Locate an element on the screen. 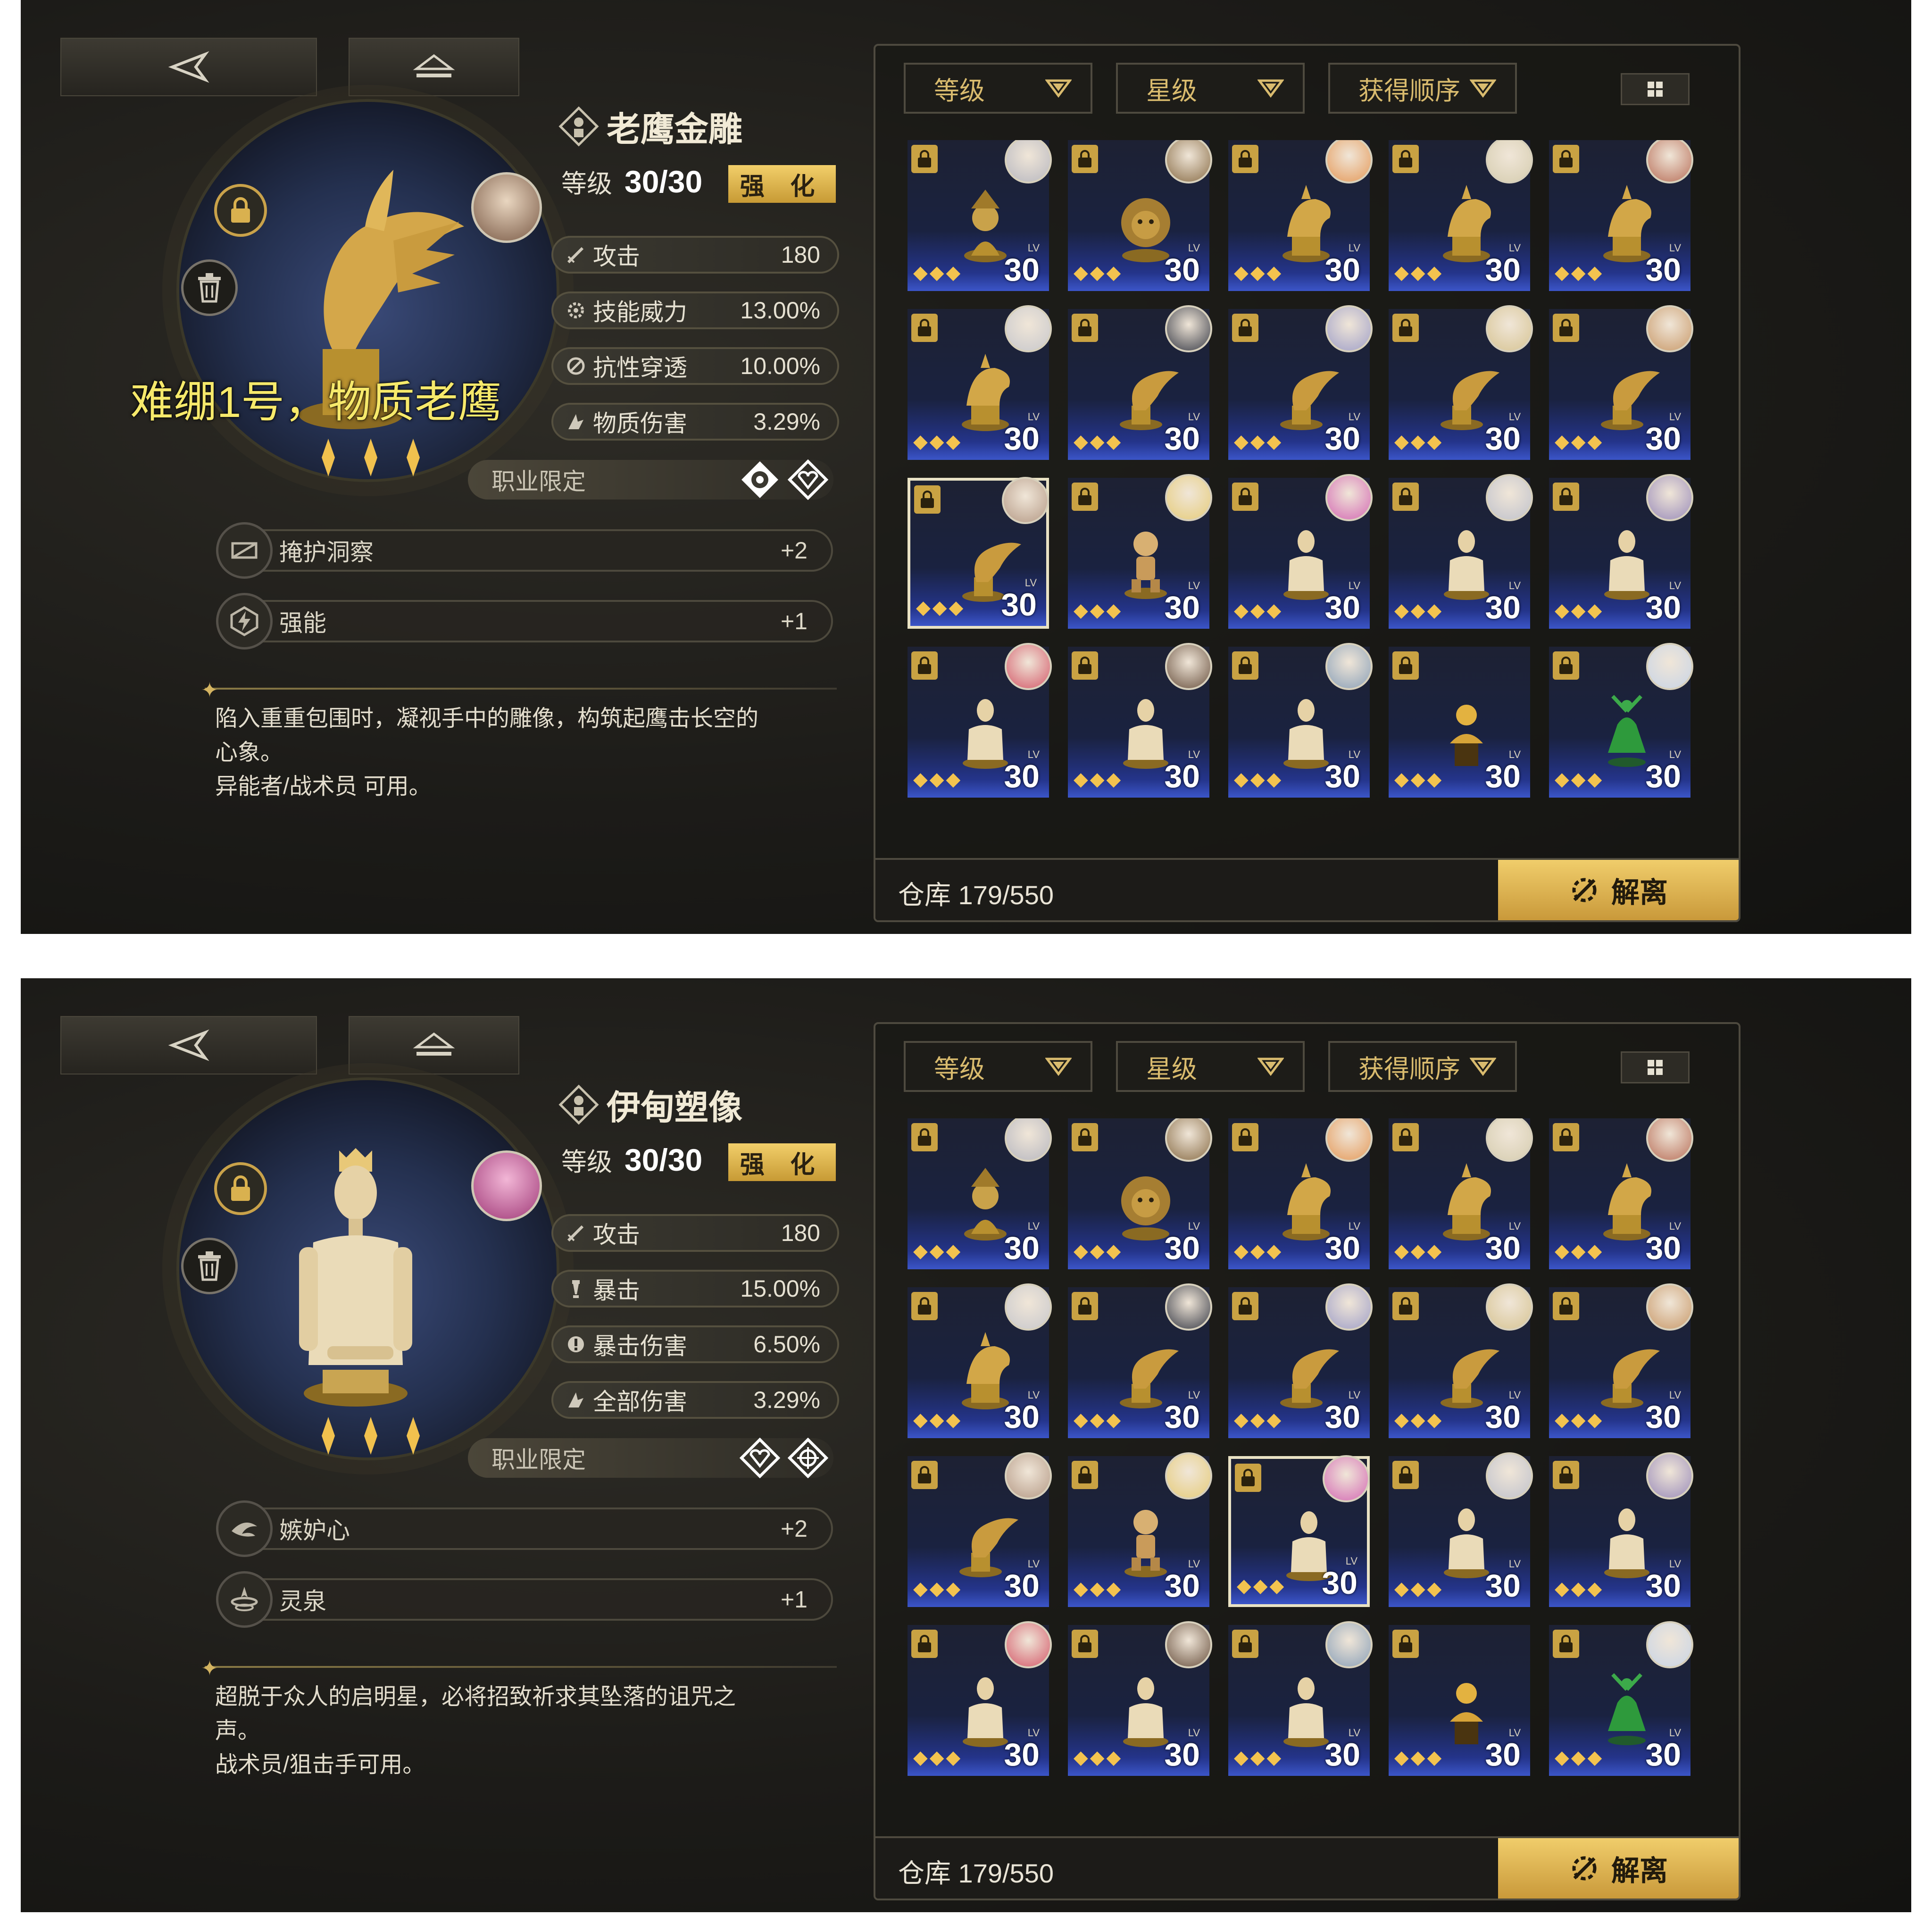 The height and width of the screenshot is (1932, 1932). skill-row-1: 掩护洞察 +2 is located at coordinates (524, 550).